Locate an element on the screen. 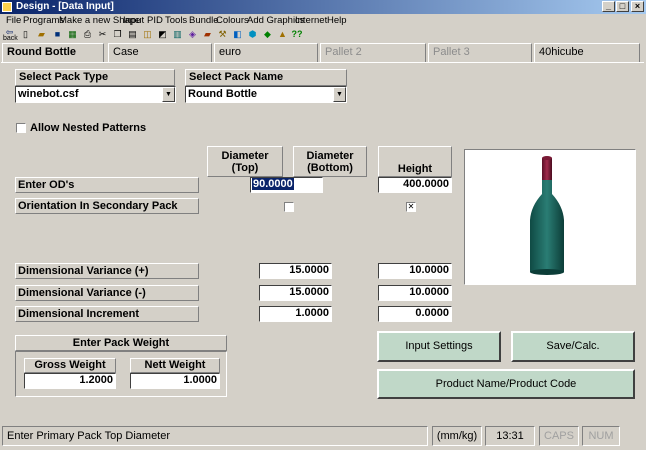 This screenshot has height=450, width=646. app-icon is located at coordinates (7, 7).